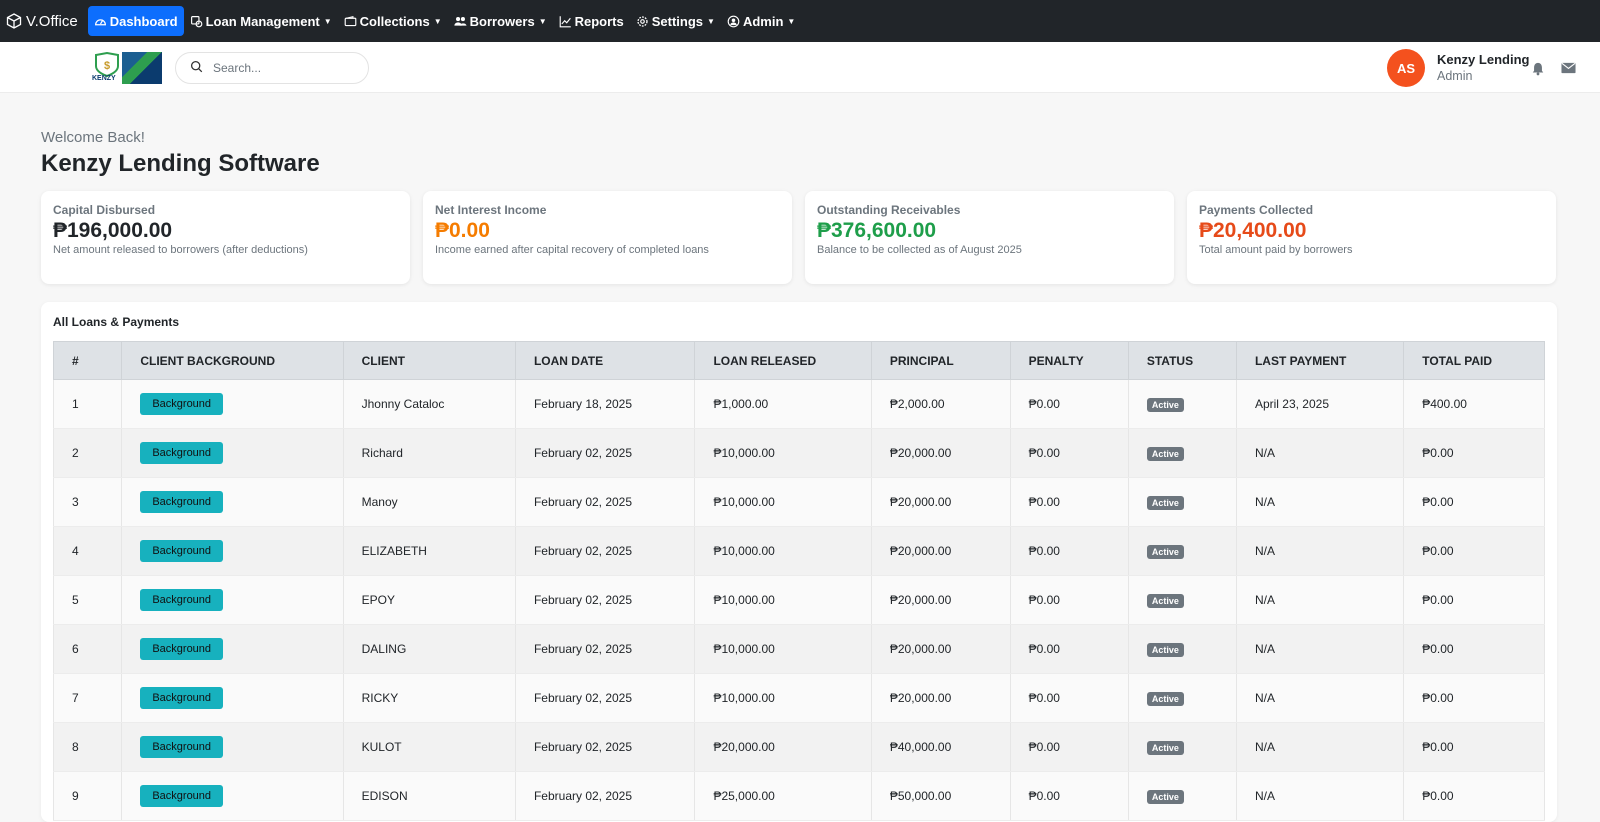 Image resolution: width=1600 pixels, height=822 pixels. I want to click on client-name: Richard, so click(382, 453).